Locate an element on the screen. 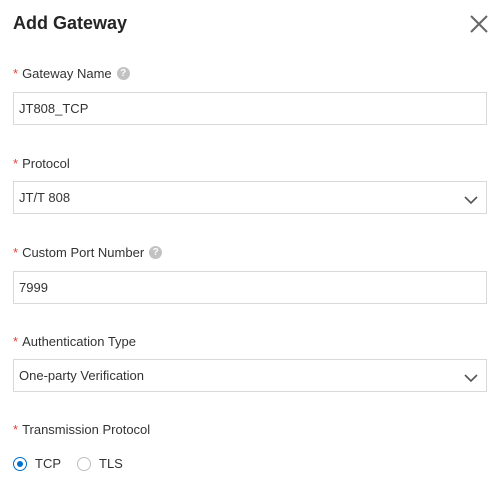 The width and height of the screenshot is (501, 488). protocol-label: * Protocol is located at coordinates (41, 163).